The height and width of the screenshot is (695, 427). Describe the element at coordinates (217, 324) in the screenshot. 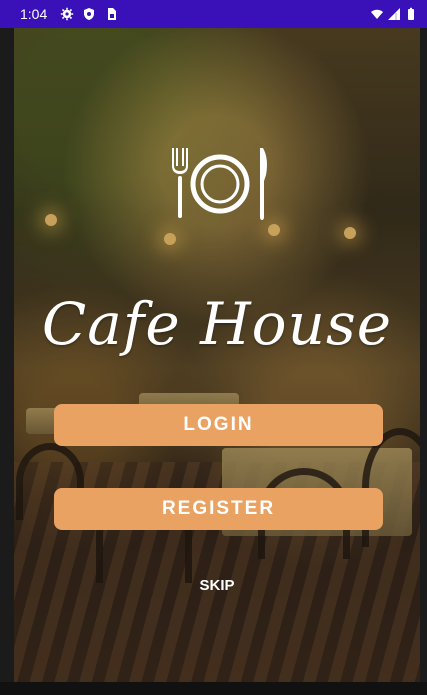

I see `app-title: Cafe House` at that location.